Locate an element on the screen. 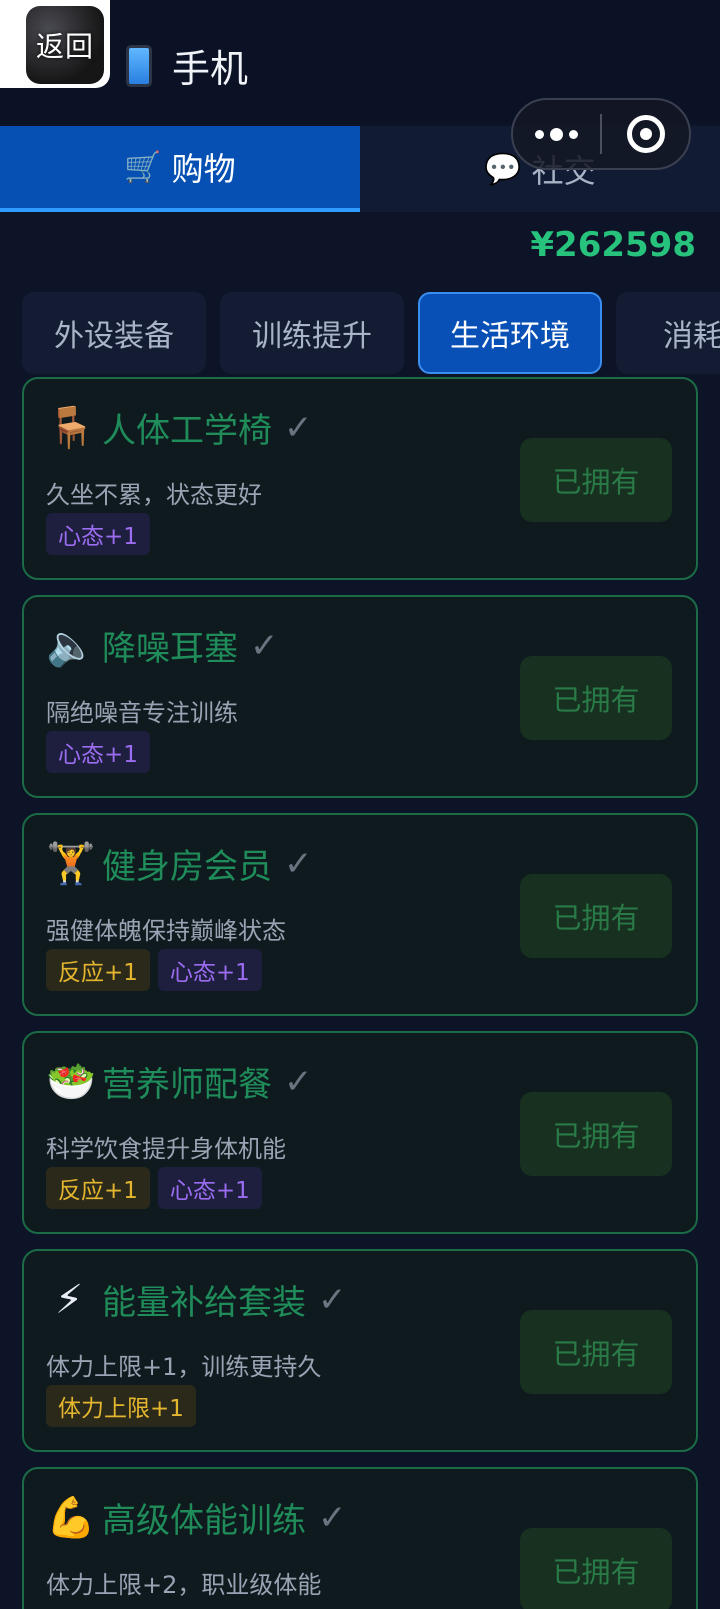  tab-shopping: 🛒 购物 is located at coordinates (180, 169).